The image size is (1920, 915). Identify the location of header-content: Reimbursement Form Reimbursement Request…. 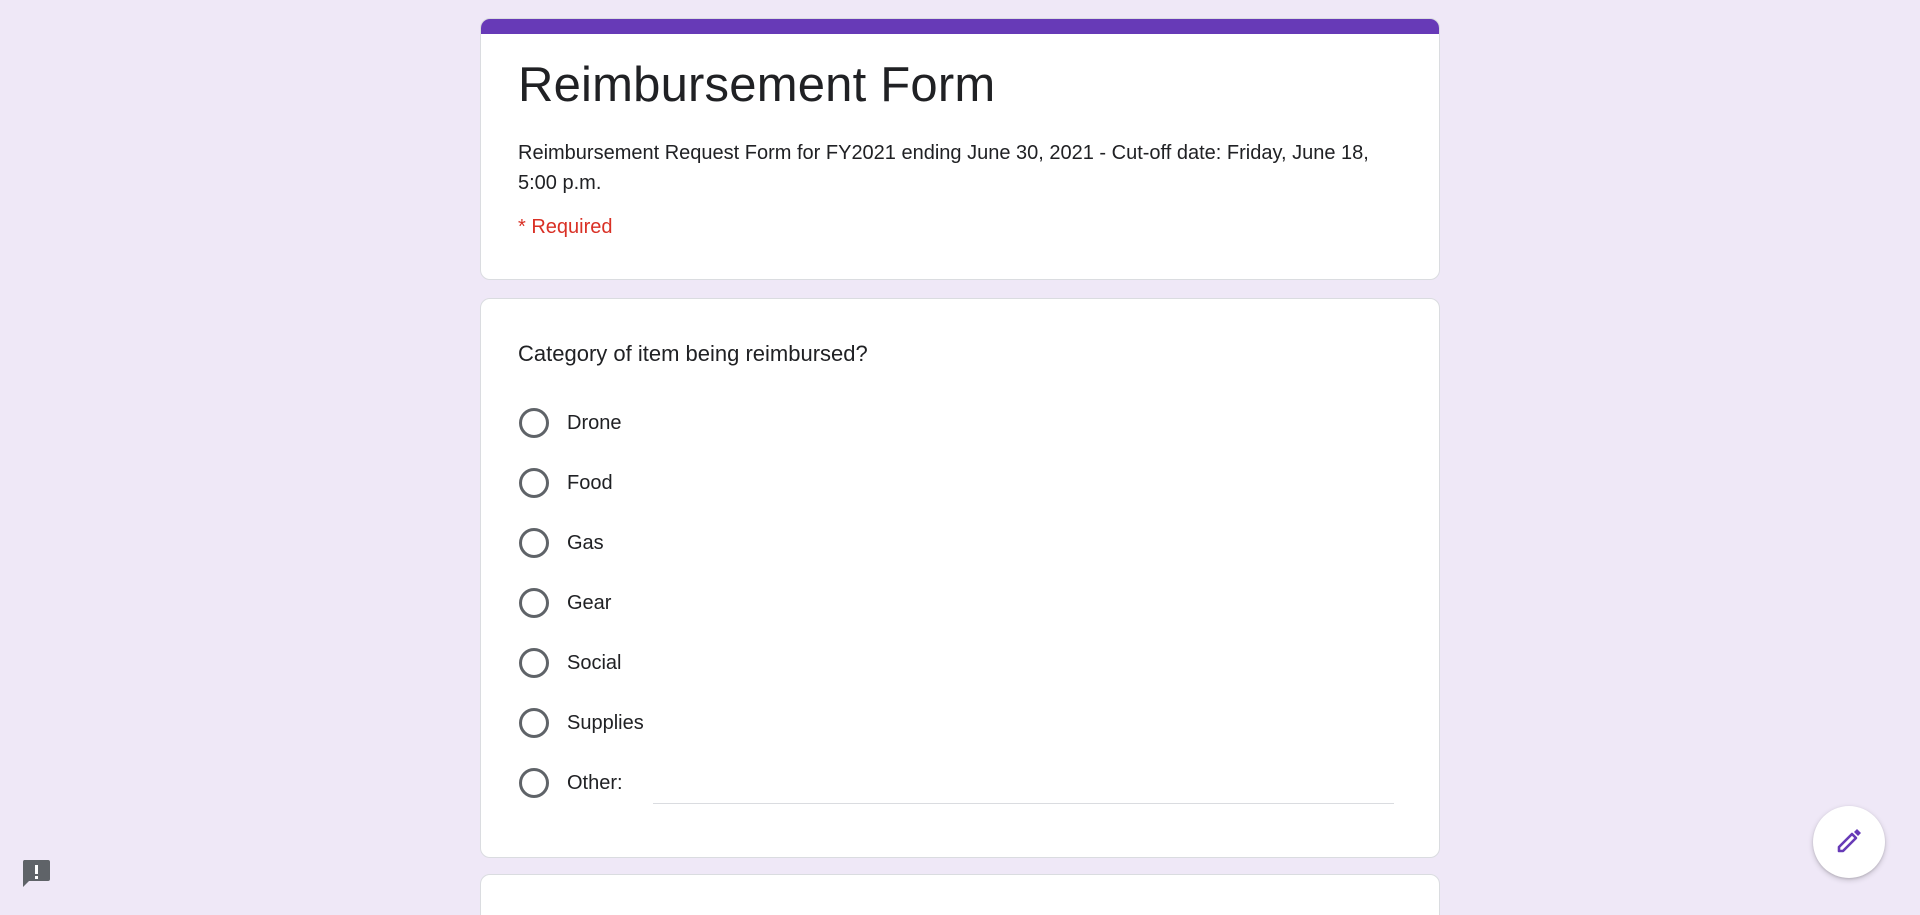
(960, 136).